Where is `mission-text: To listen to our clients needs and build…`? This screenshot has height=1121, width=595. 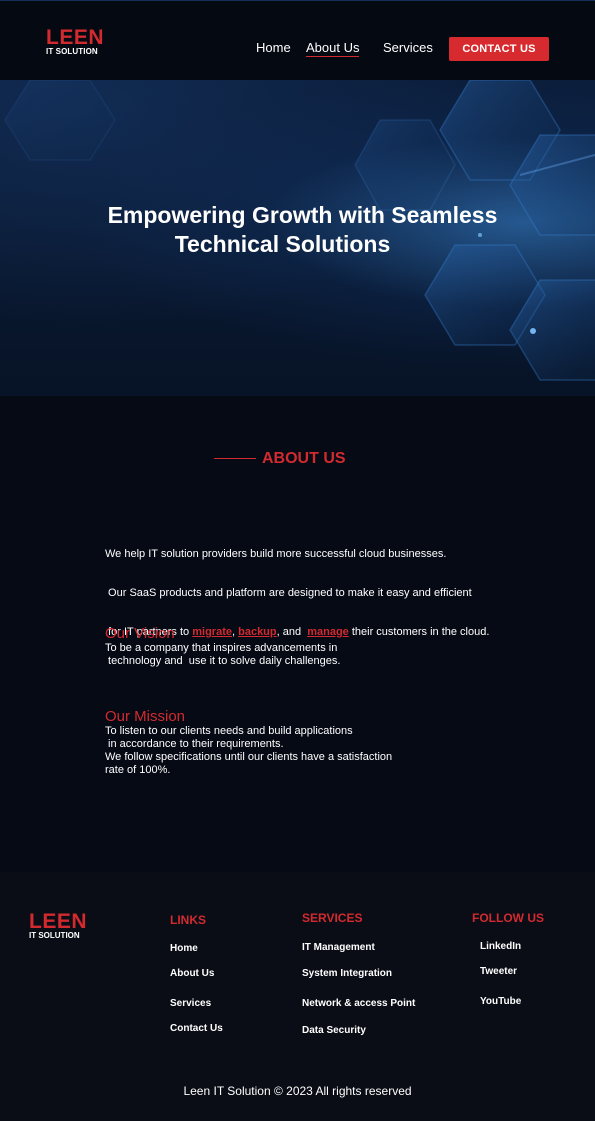 mission-text: To listen to our clients needs and build… is located at coordinates (249, 750).